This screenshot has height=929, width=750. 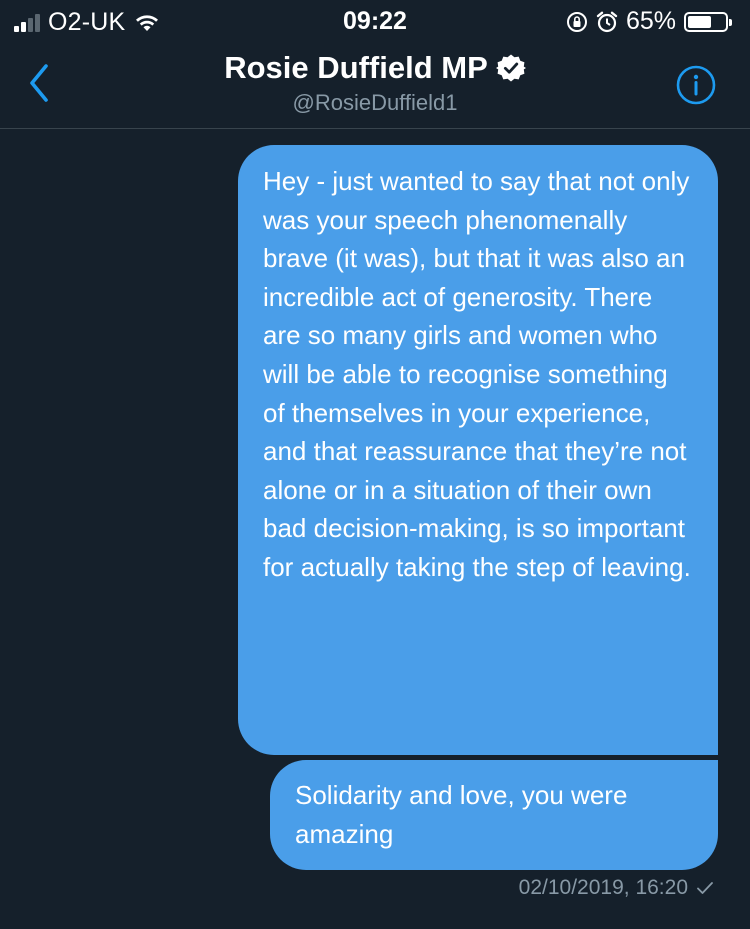 I want to click on header-title-block: Rosie Duffield MP @RosieDuffield1, so click(x=375, y=83).